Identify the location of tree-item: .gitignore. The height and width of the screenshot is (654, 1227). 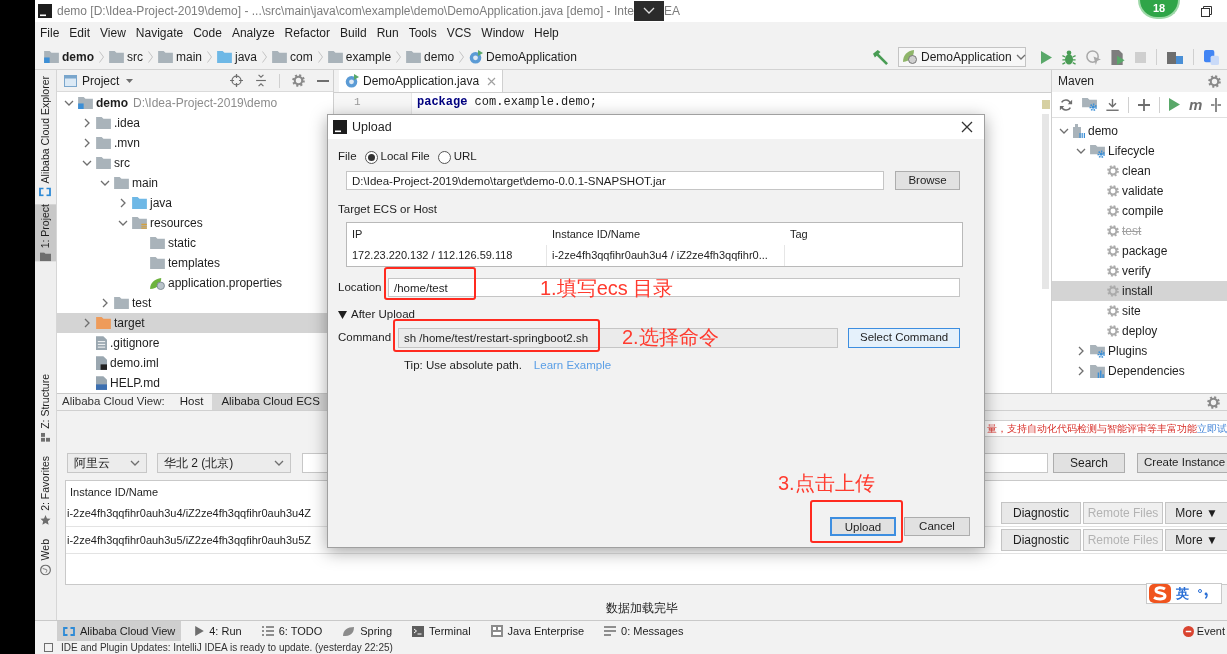
(195, 343).